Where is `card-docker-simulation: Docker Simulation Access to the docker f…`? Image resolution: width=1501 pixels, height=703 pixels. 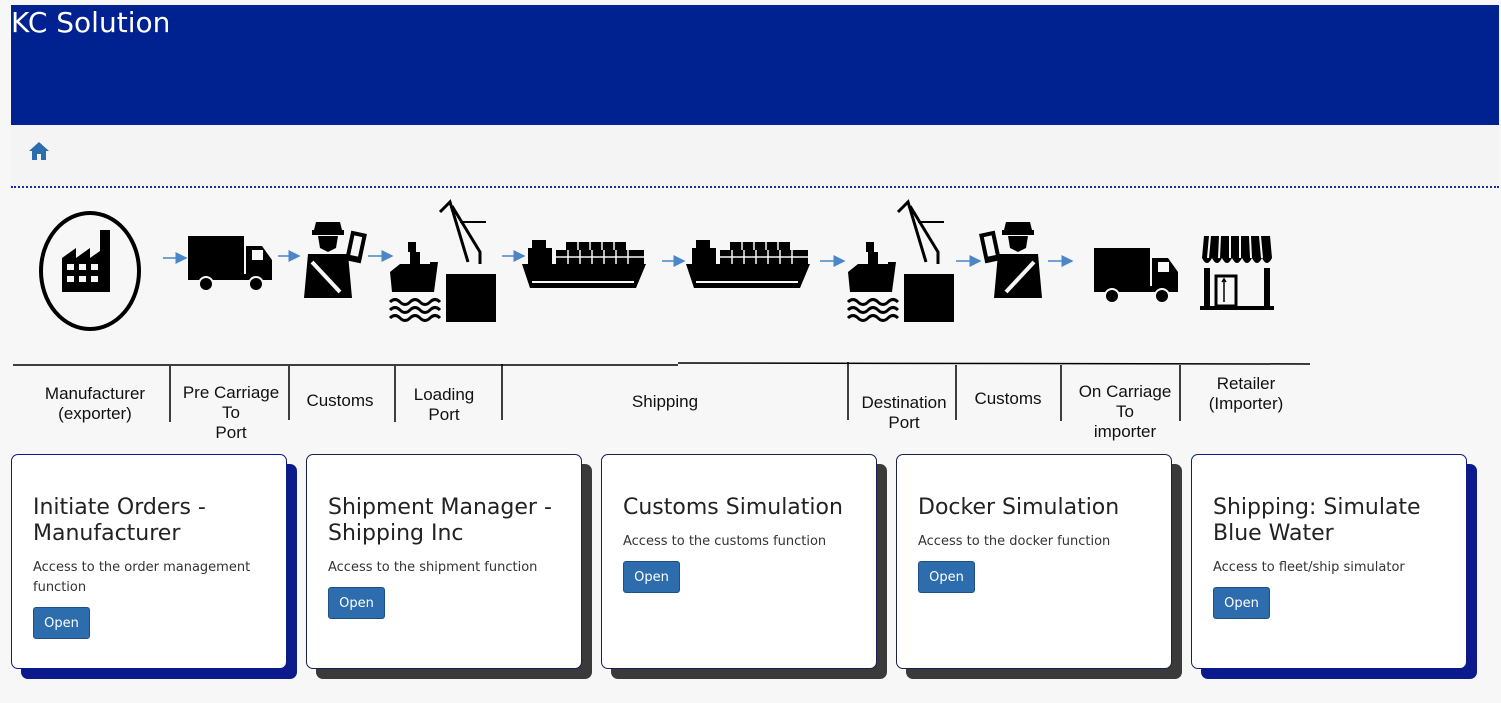 card-docker-simulation: Docker Simulation Access to the docker f… is located at coordinates (1034, 561).